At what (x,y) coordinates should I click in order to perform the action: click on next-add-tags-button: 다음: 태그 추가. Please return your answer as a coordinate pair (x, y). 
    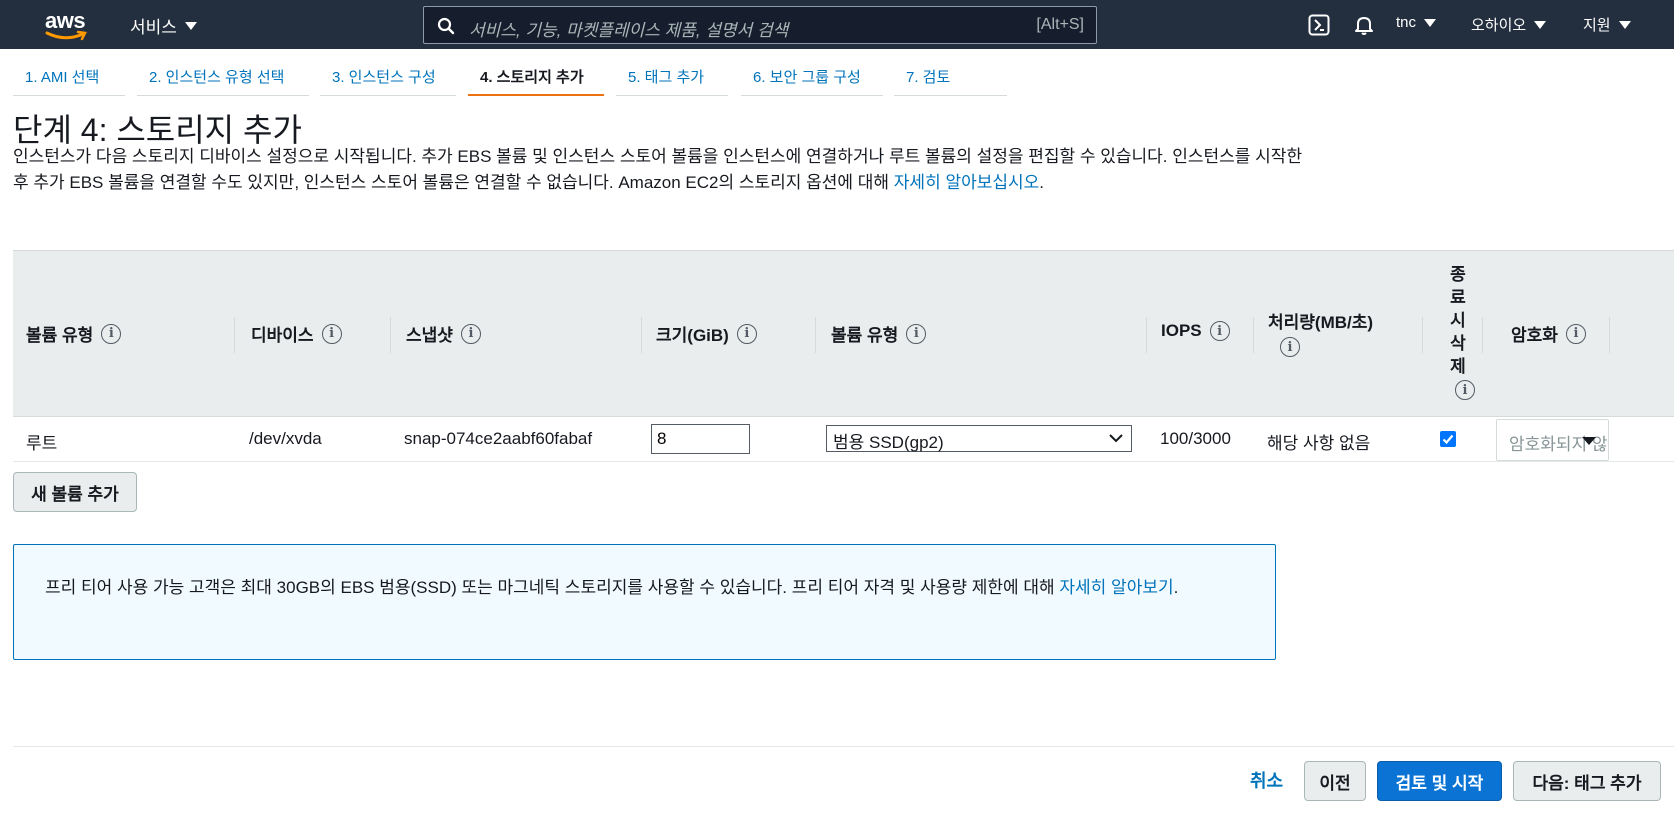
    Looking at the image, I should click on (1587, 781).